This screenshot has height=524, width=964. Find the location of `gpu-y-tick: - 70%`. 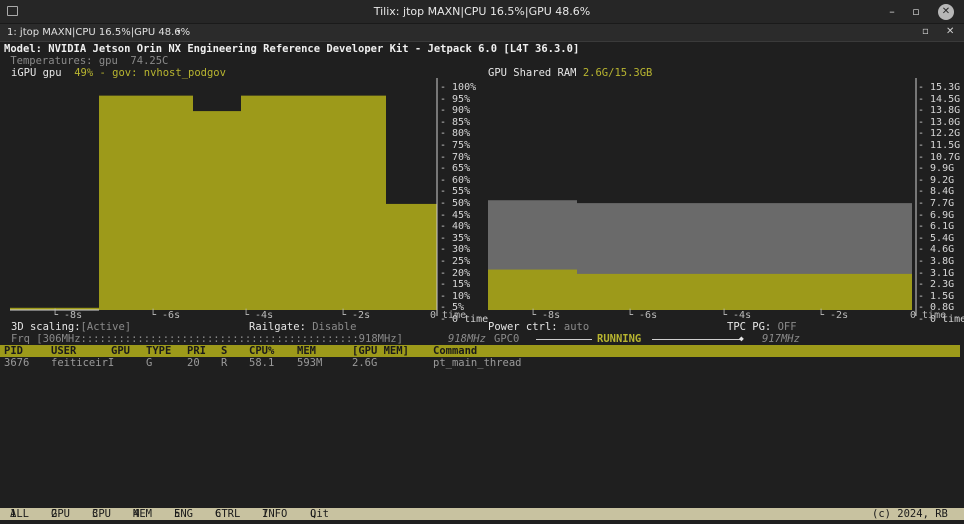

gpu-y-tick: - 70% is located at coordinates (455, 157).